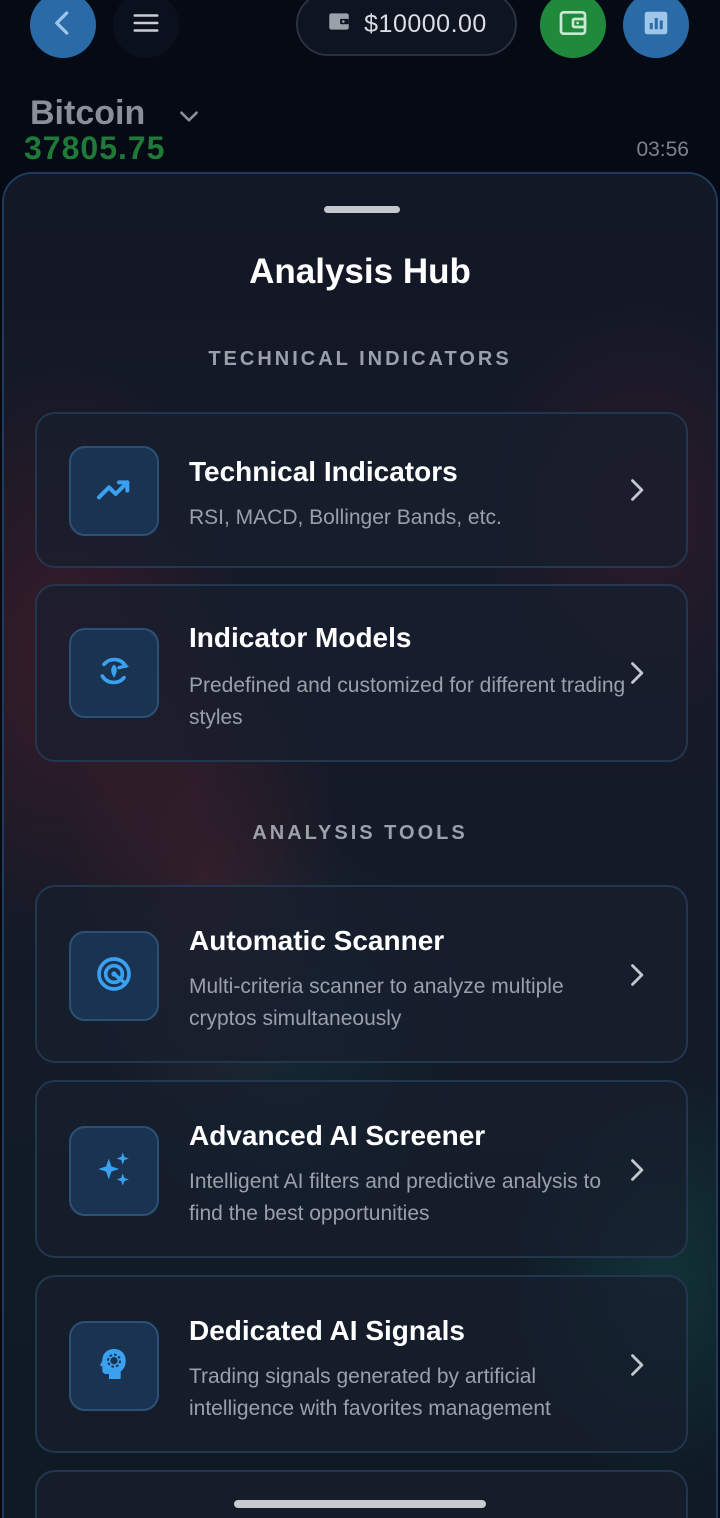  Describe the element at coordinates (656, 25) in the screenshot. I see `bar-chart-icon` at that location.